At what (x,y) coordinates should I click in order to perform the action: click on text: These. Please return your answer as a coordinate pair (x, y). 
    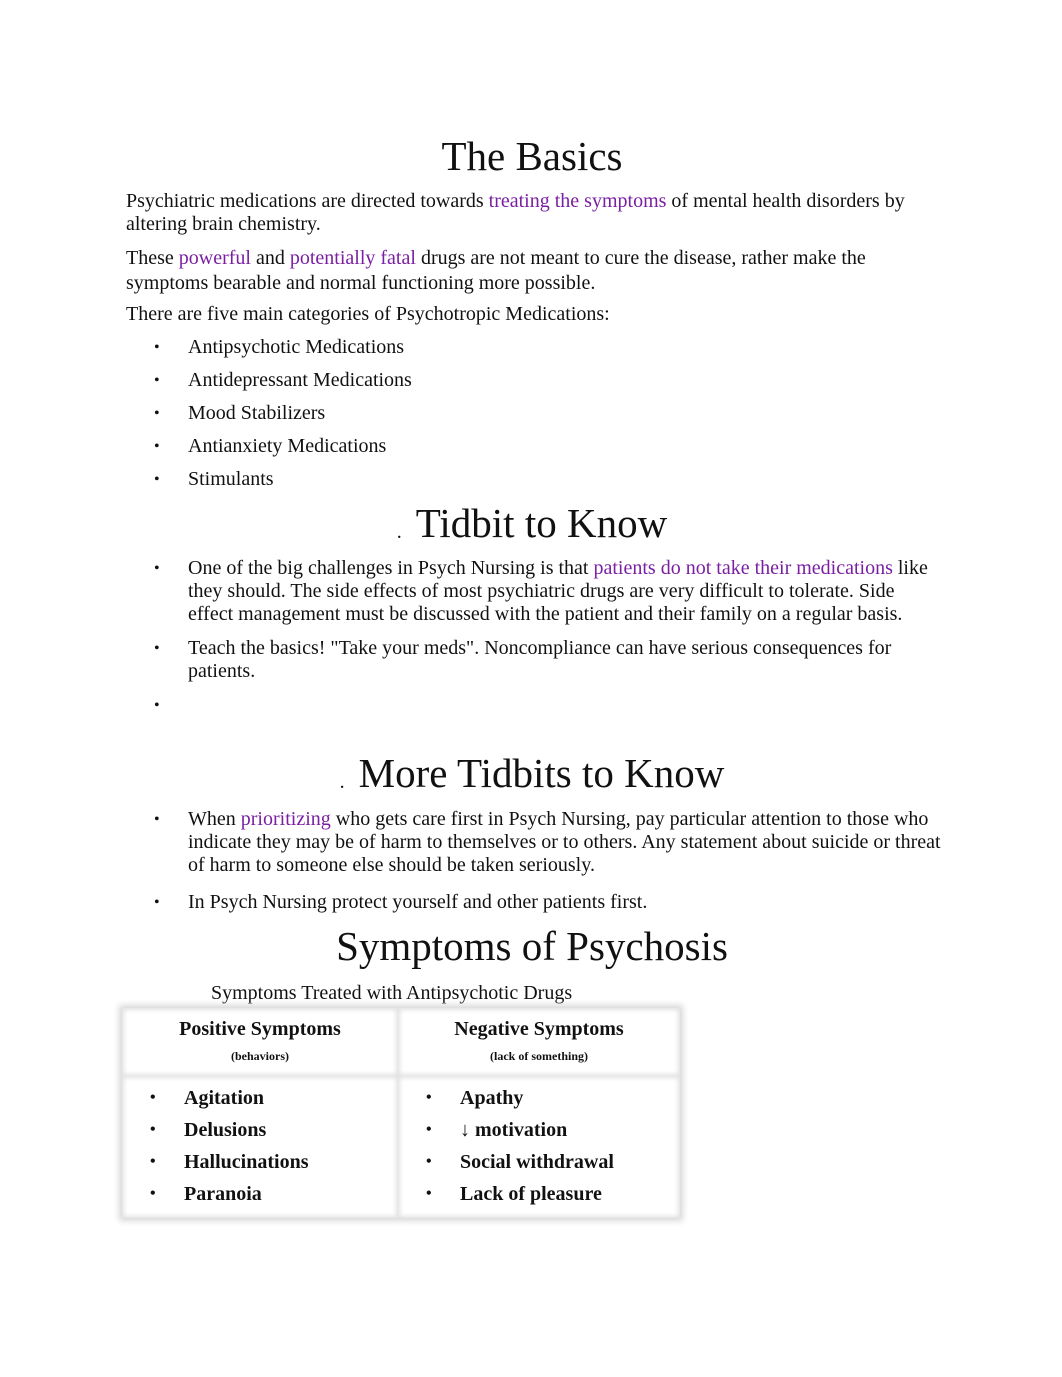
    Looking at the image, I should click on (152, 258).